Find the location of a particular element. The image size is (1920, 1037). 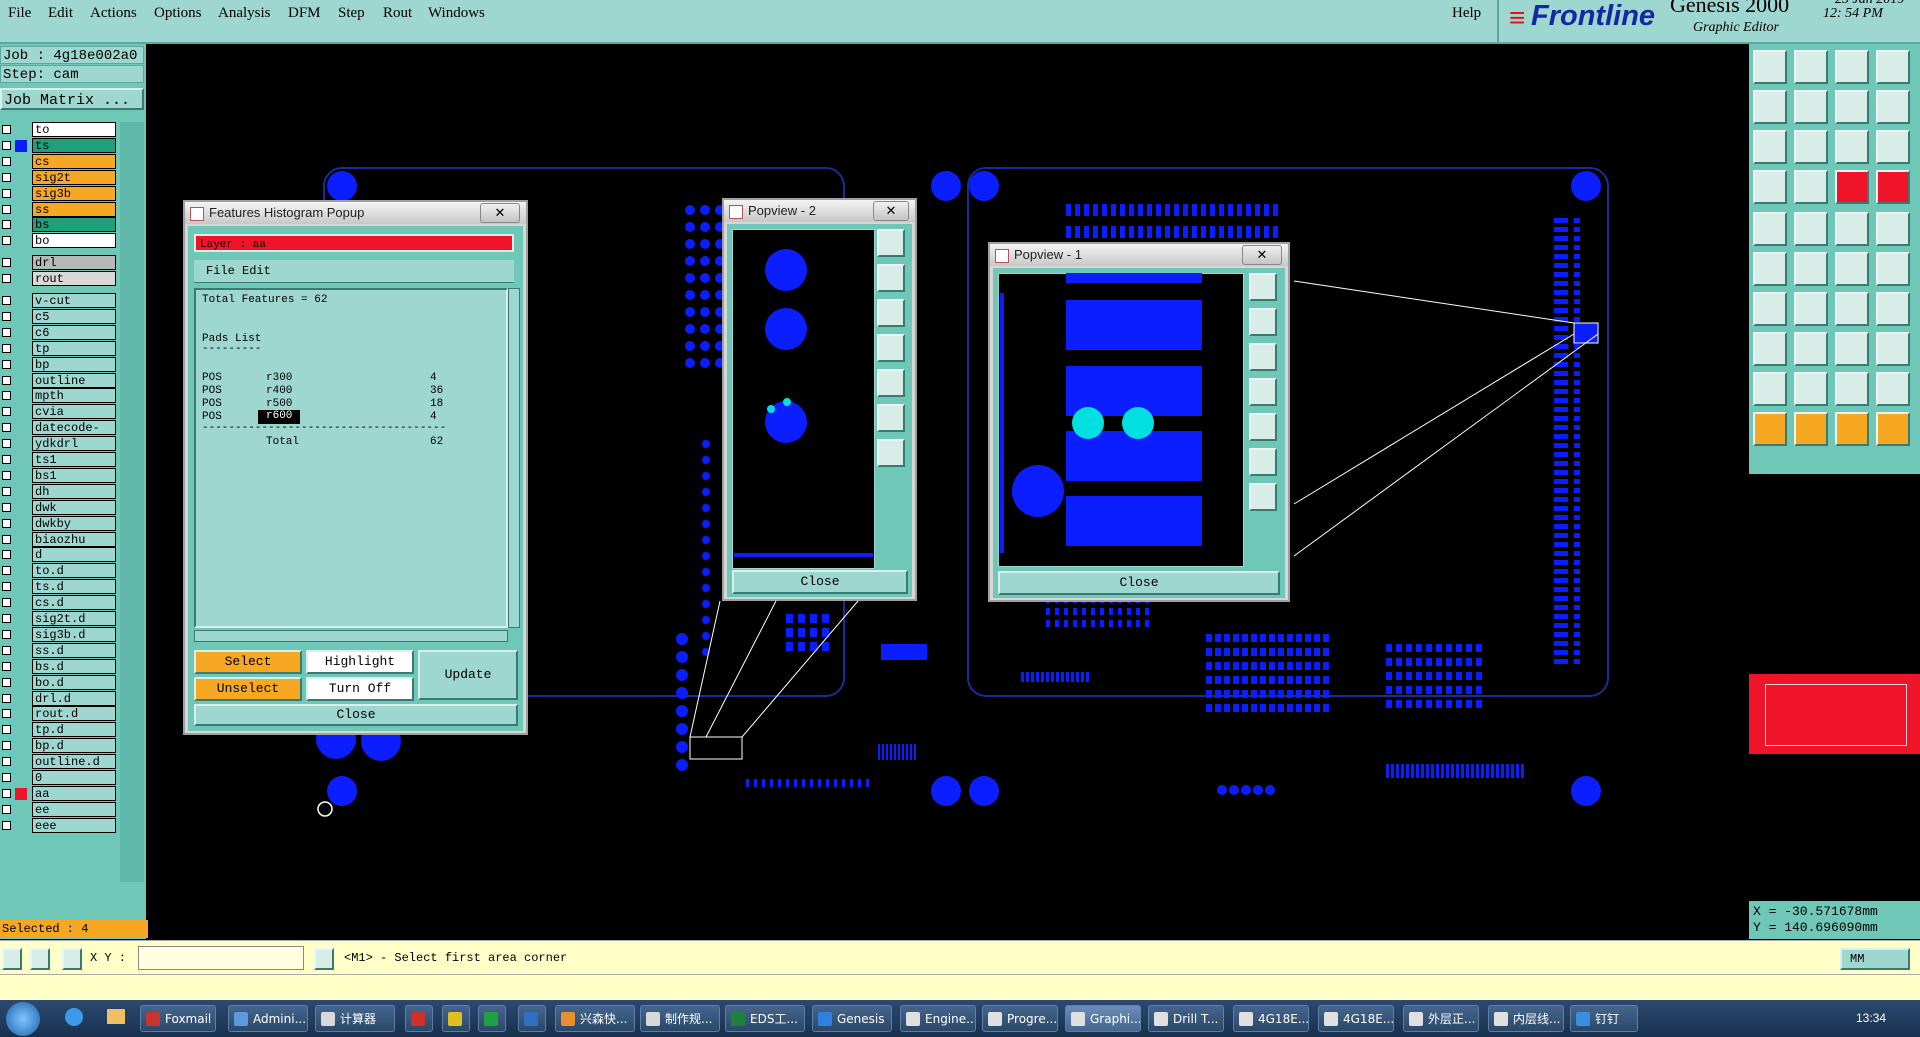

snap-icon is located at coordinates (1893, 107).